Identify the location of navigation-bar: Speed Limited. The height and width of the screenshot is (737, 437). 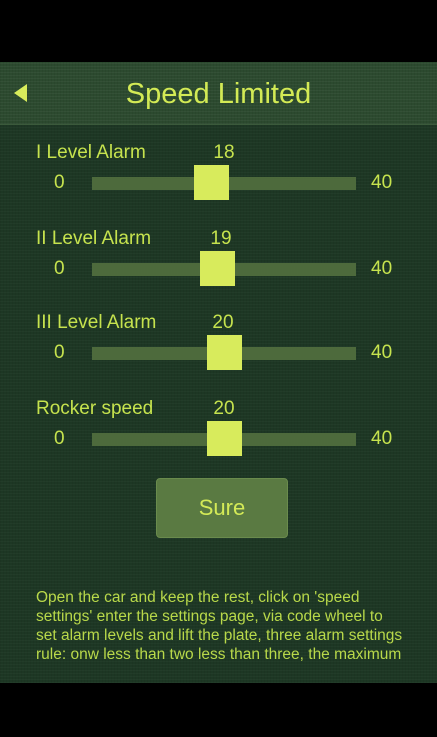
(218, 93).